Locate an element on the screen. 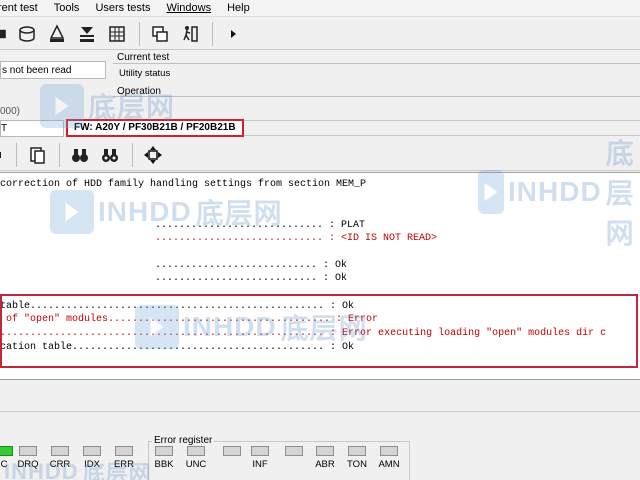 The image size is (640, 480). menu-tools: Tools is located at coordinates (67, 8).